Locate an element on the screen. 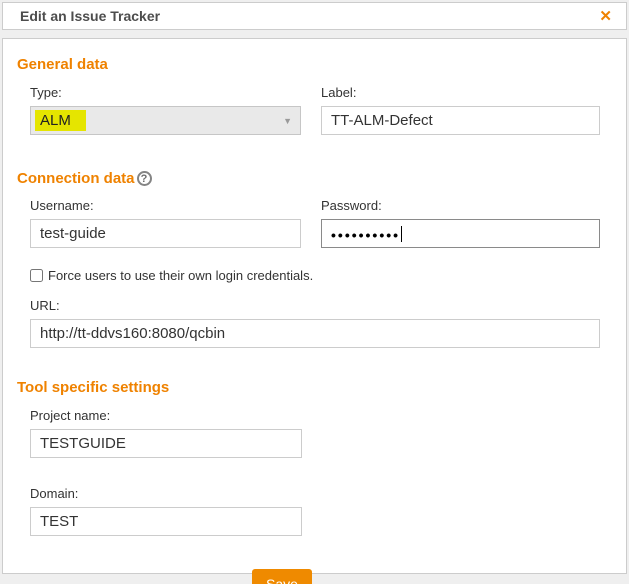 The width and height of the screenshot is (629, 584). url-label: URL: is located at coordinates (45, 305).